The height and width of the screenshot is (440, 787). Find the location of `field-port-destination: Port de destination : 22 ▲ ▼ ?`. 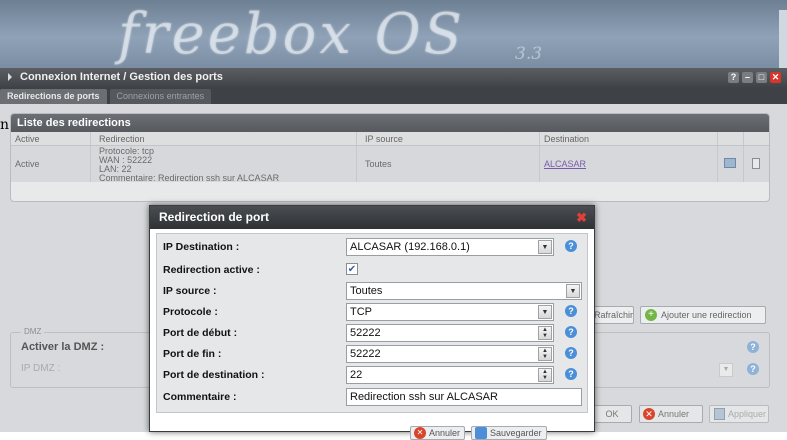

field-port-destination: Port de destination : 22 ▲ ▼ ? is located at coordinates (373, 375).